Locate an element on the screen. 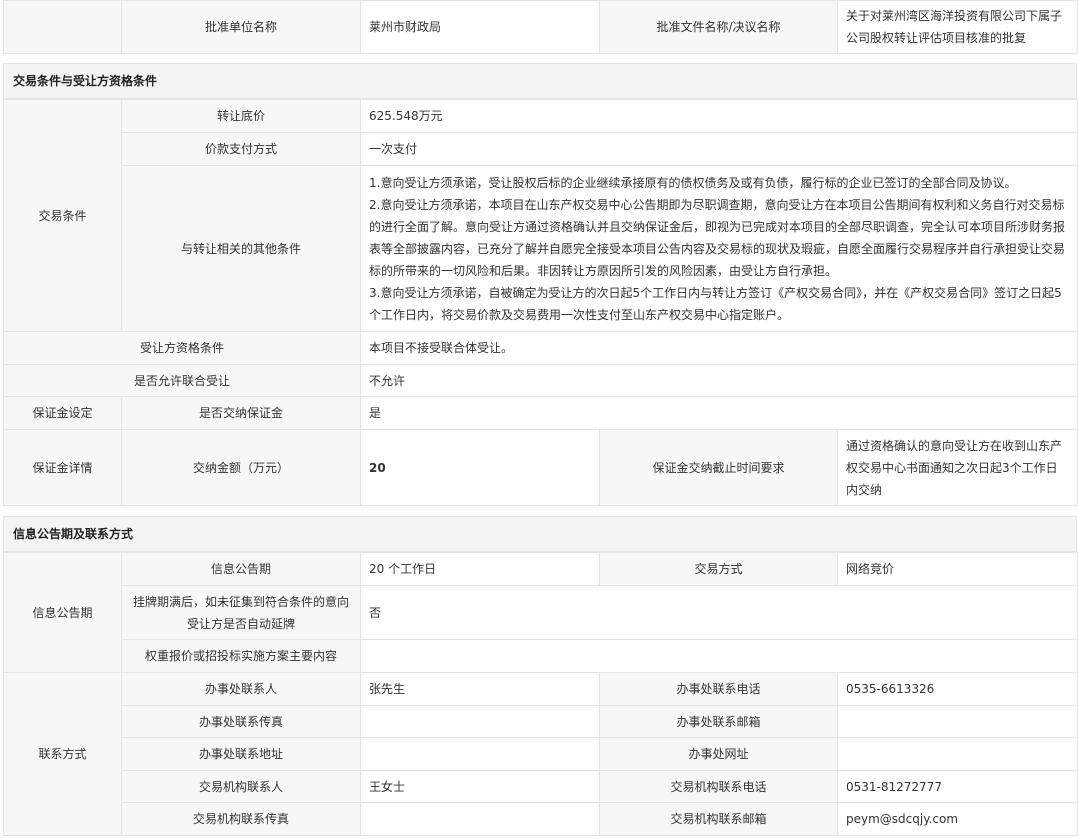 Image resolution: width=1078 pixels, height=839 pixels. weight-value is located at coordinates (719, 656).